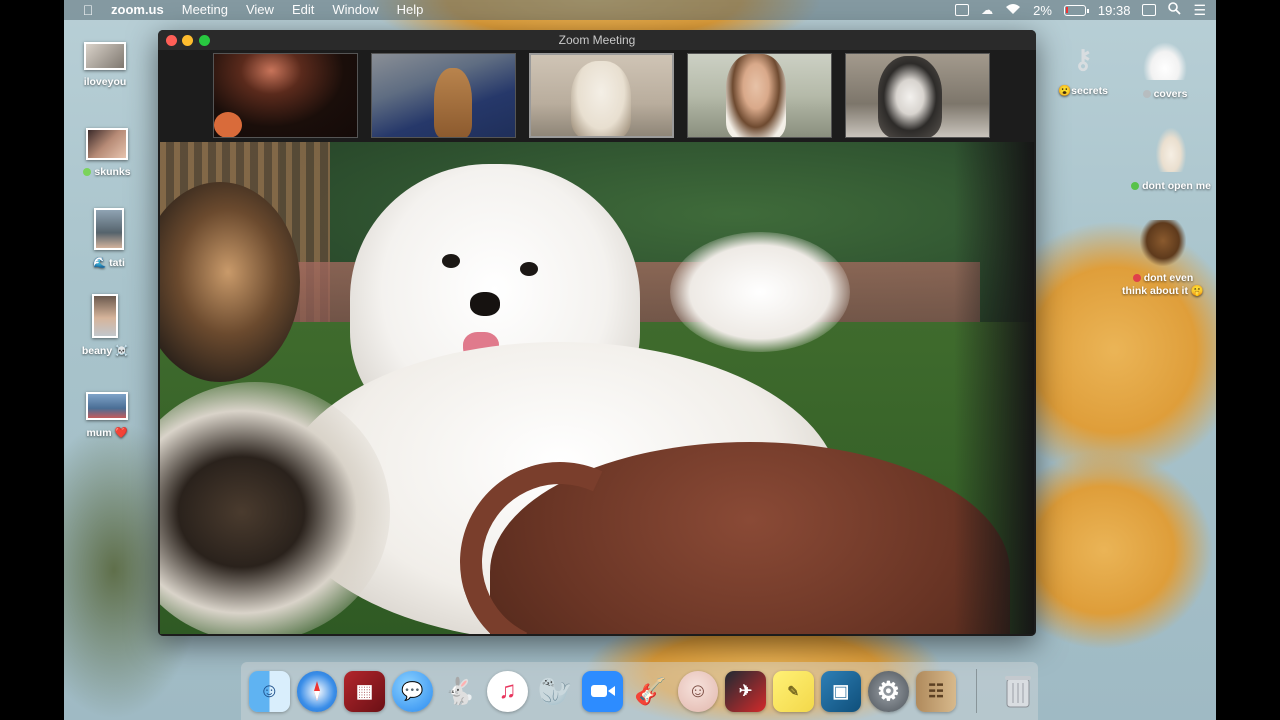 The width and height of the screenshot is (1280, 720). I want to click on desktop-icon-dont-open-me: dont open me, so click(1171, 160).